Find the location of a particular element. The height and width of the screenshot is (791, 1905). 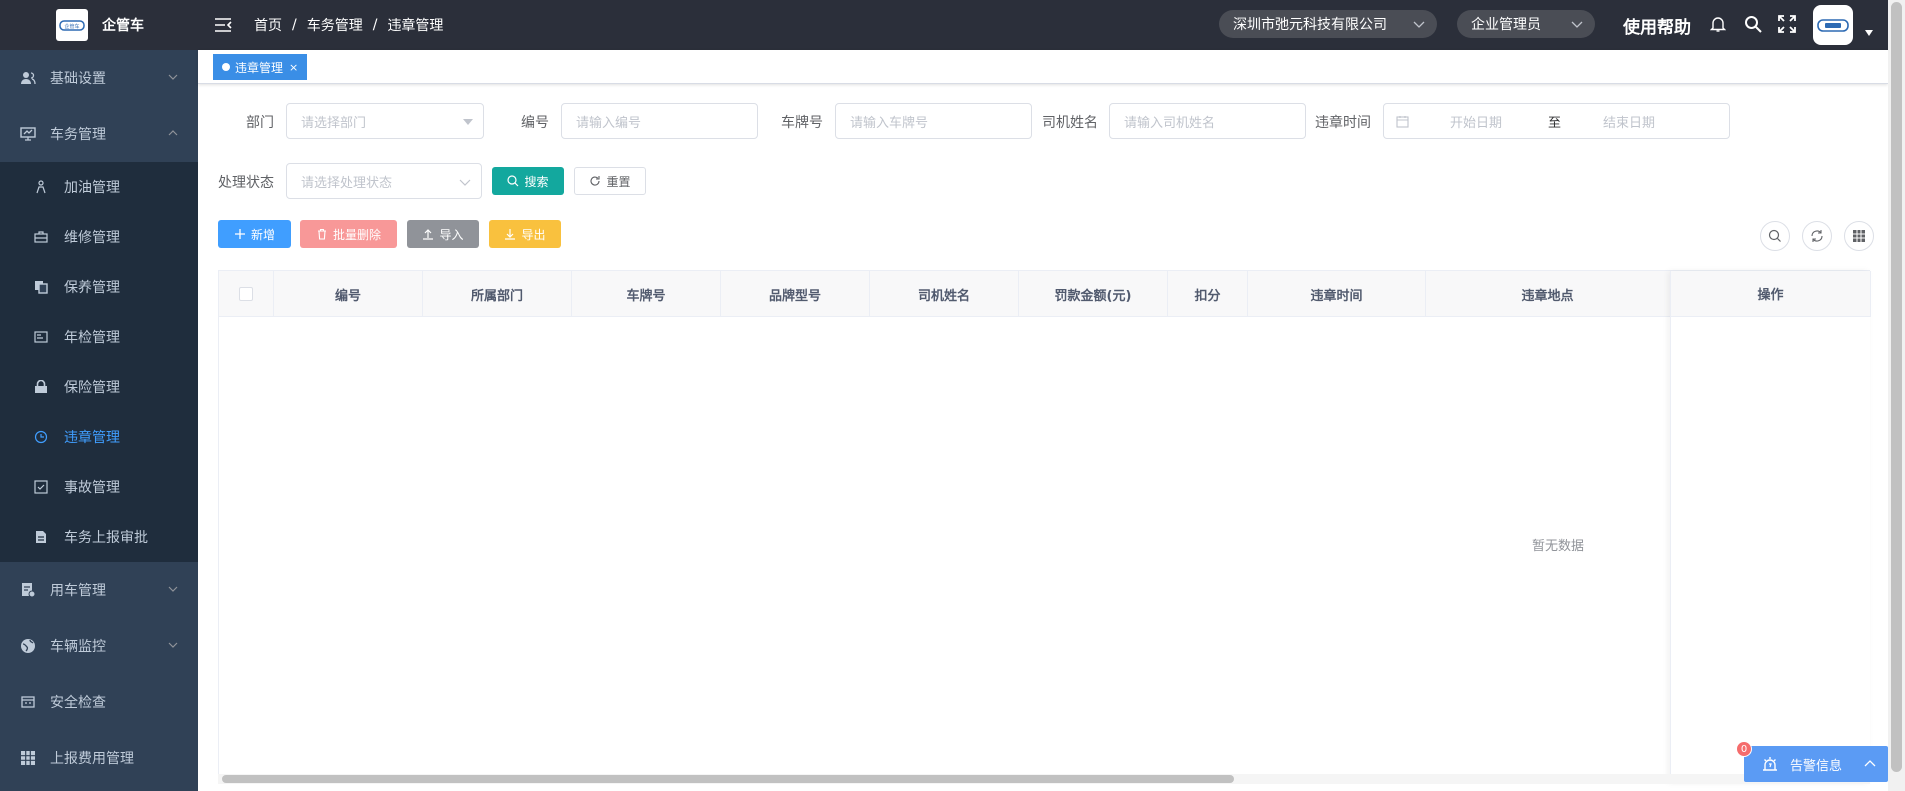

bell-icon is located at coordinates (1718, 24).